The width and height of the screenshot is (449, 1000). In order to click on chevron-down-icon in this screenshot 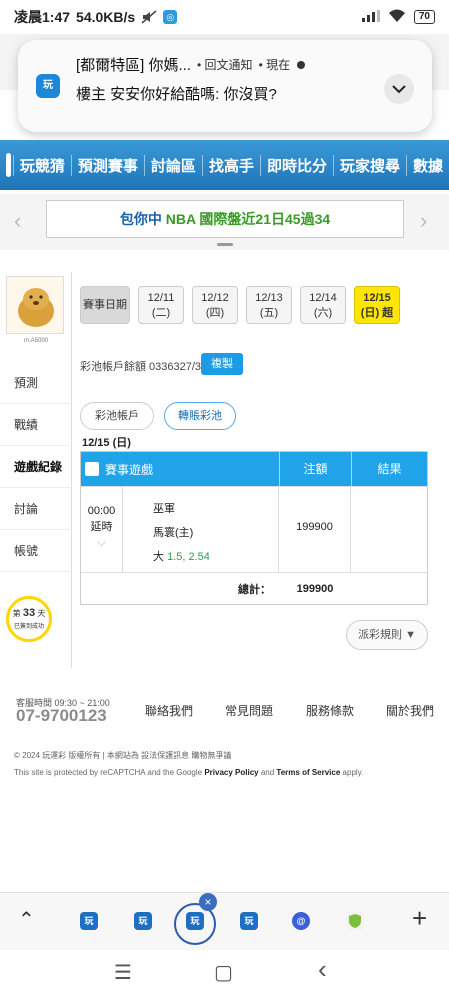, I will do `click(399, 89)`.